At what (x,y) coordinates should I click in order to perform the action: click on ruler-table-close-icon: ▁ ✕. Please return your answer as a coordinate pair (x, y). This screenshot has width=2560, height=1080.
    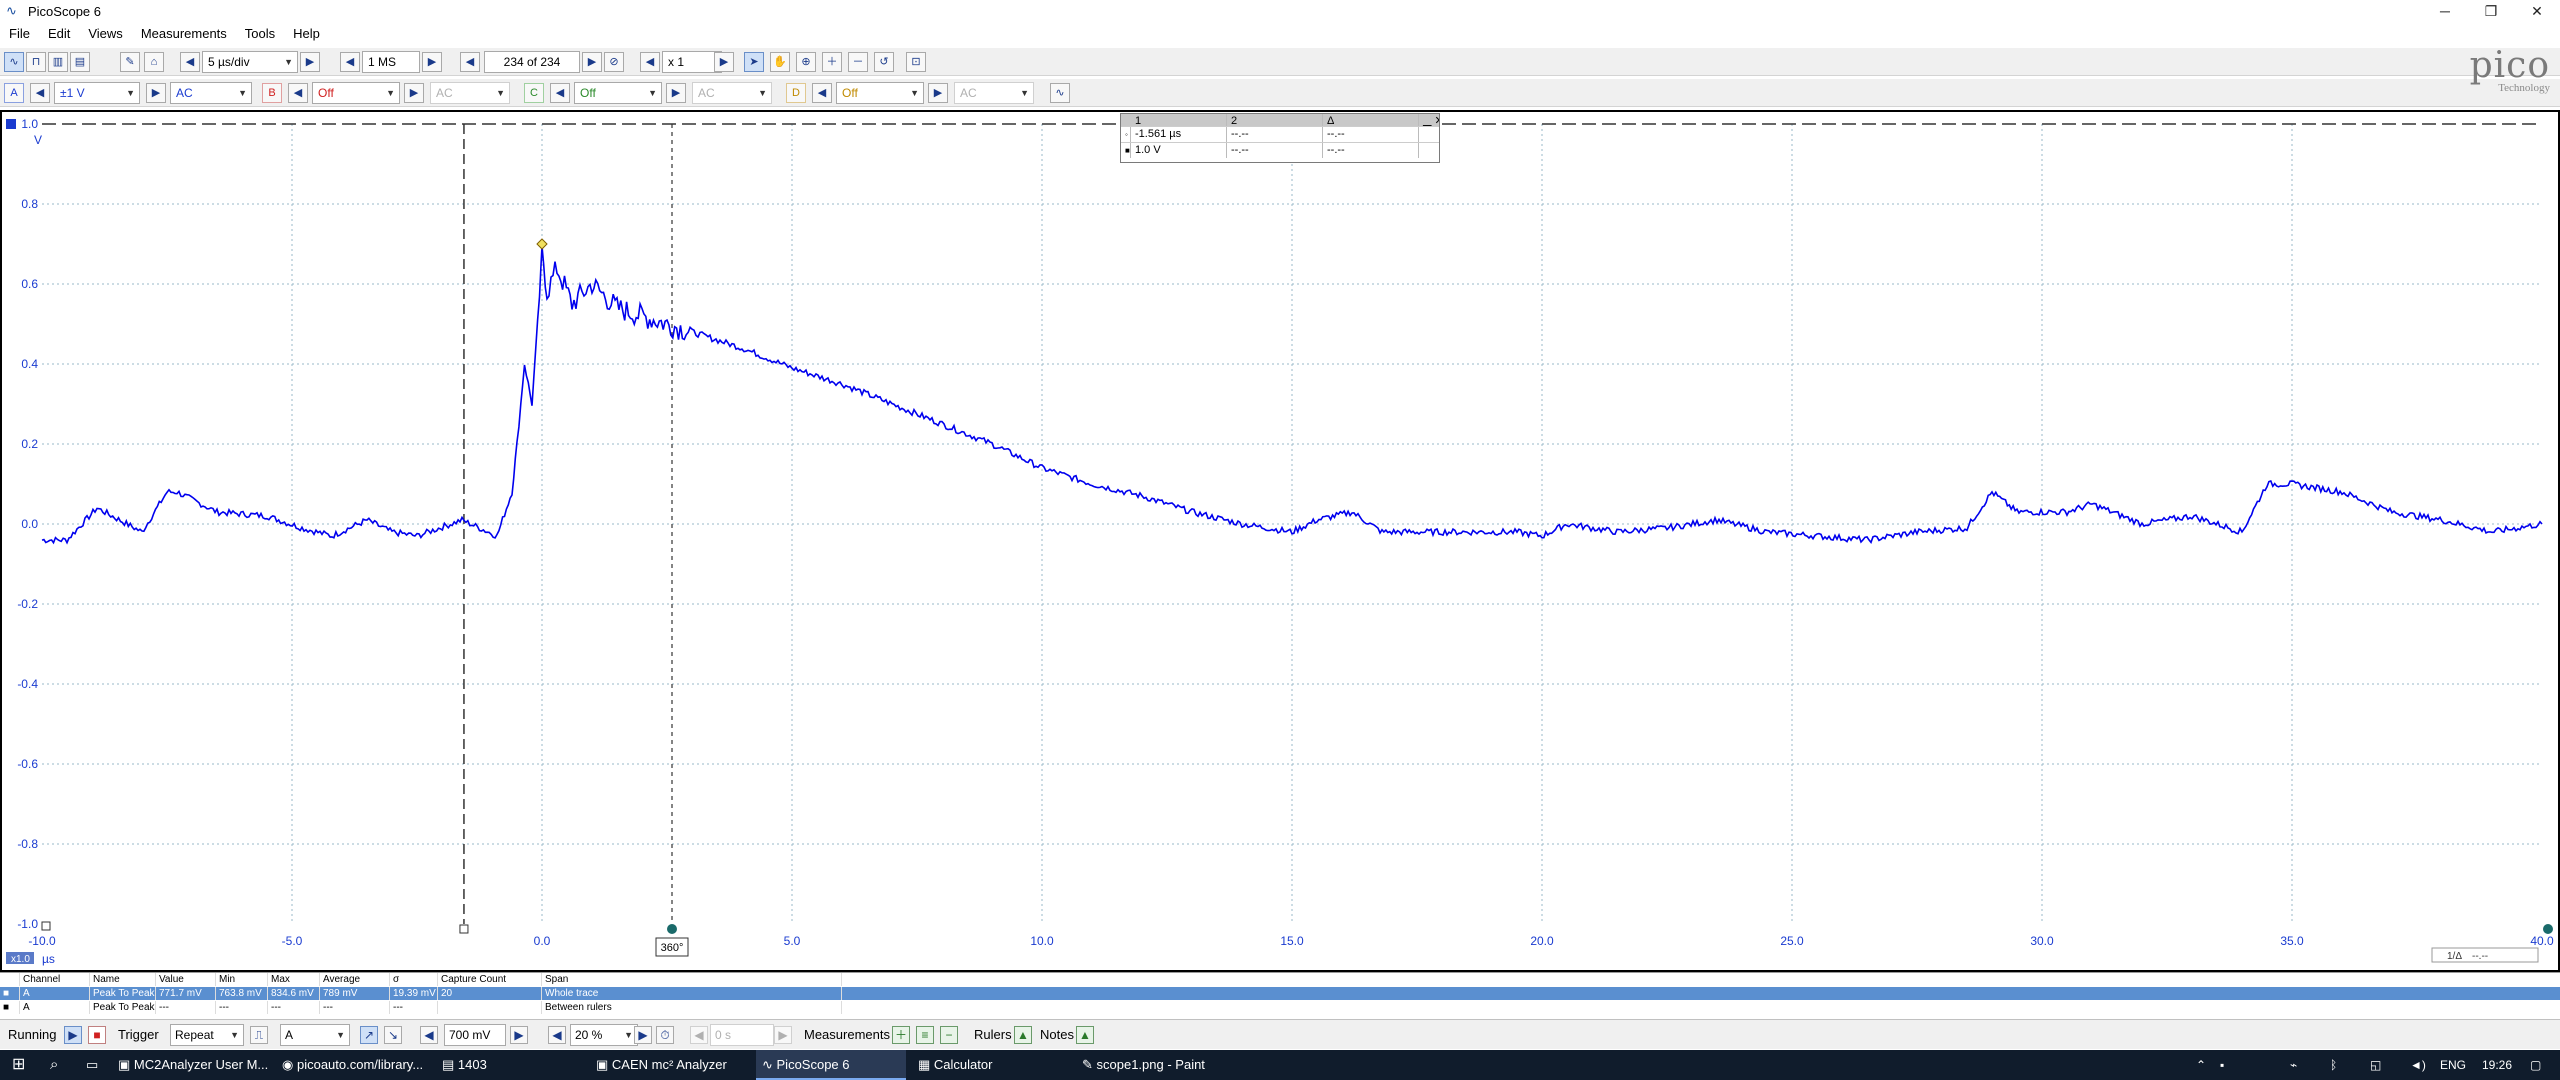
    Looking at the image, I should click on (1429, 120).